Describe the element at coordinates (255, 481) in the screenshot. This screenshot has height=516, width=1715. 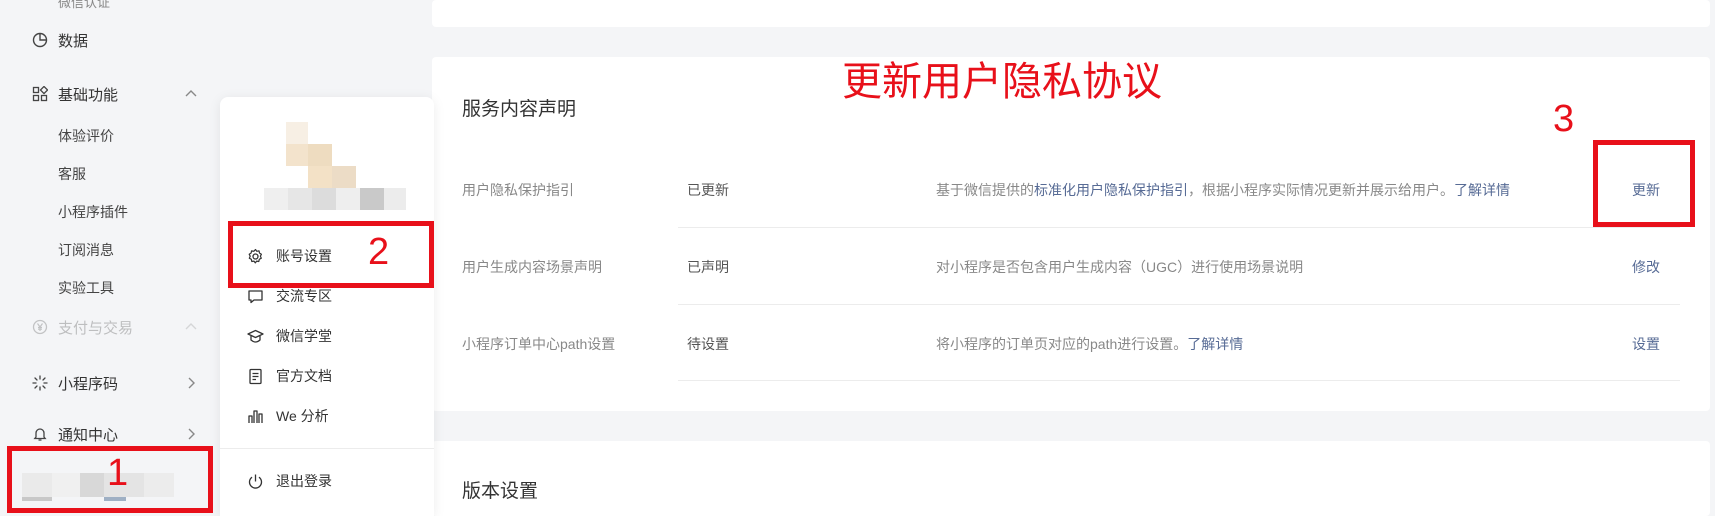
I see `power-icon` at that location.